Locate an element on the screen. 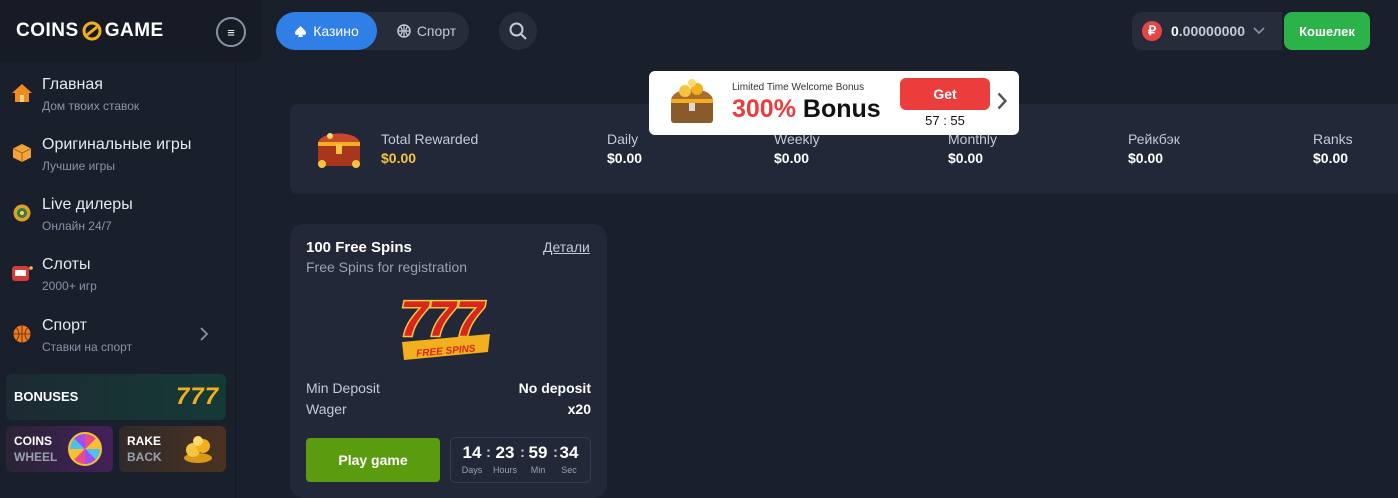 The width and height of the screenshot is (1398, 498). countdown-days: 14 Days is located at coordinates (472, 459).